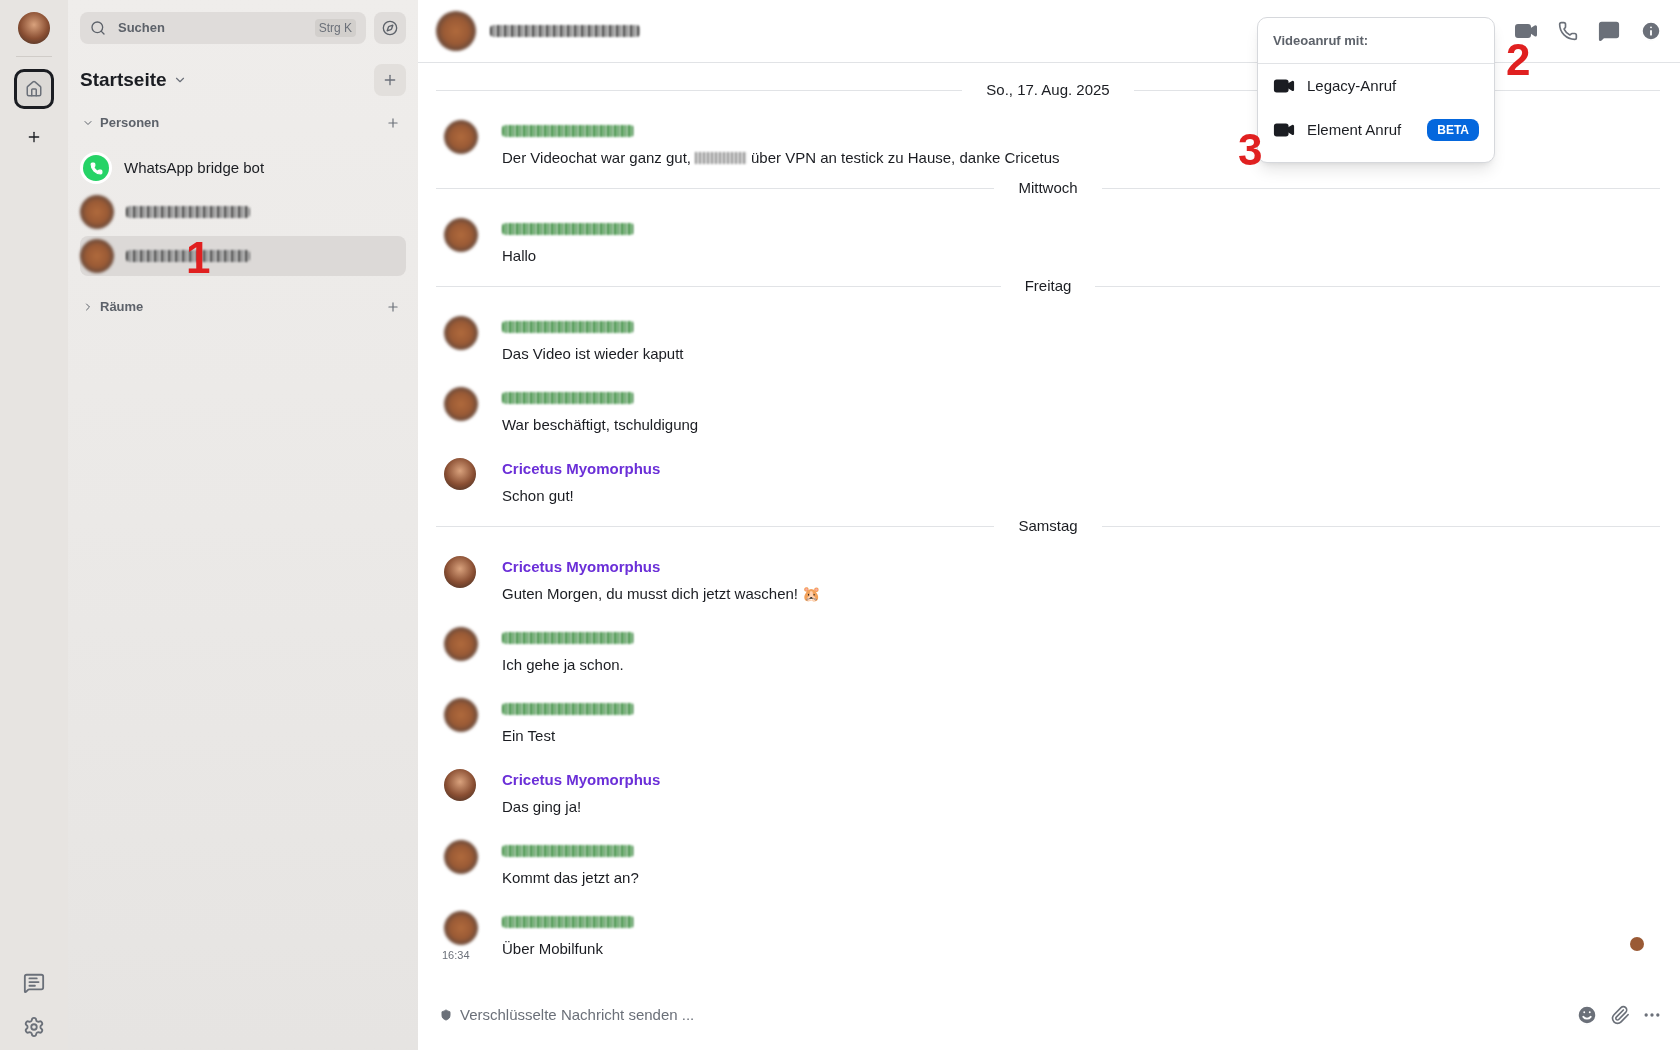 This screenshot has width=1680, height=1050. I want to click on message-text: Hallo, so click(519, 255).